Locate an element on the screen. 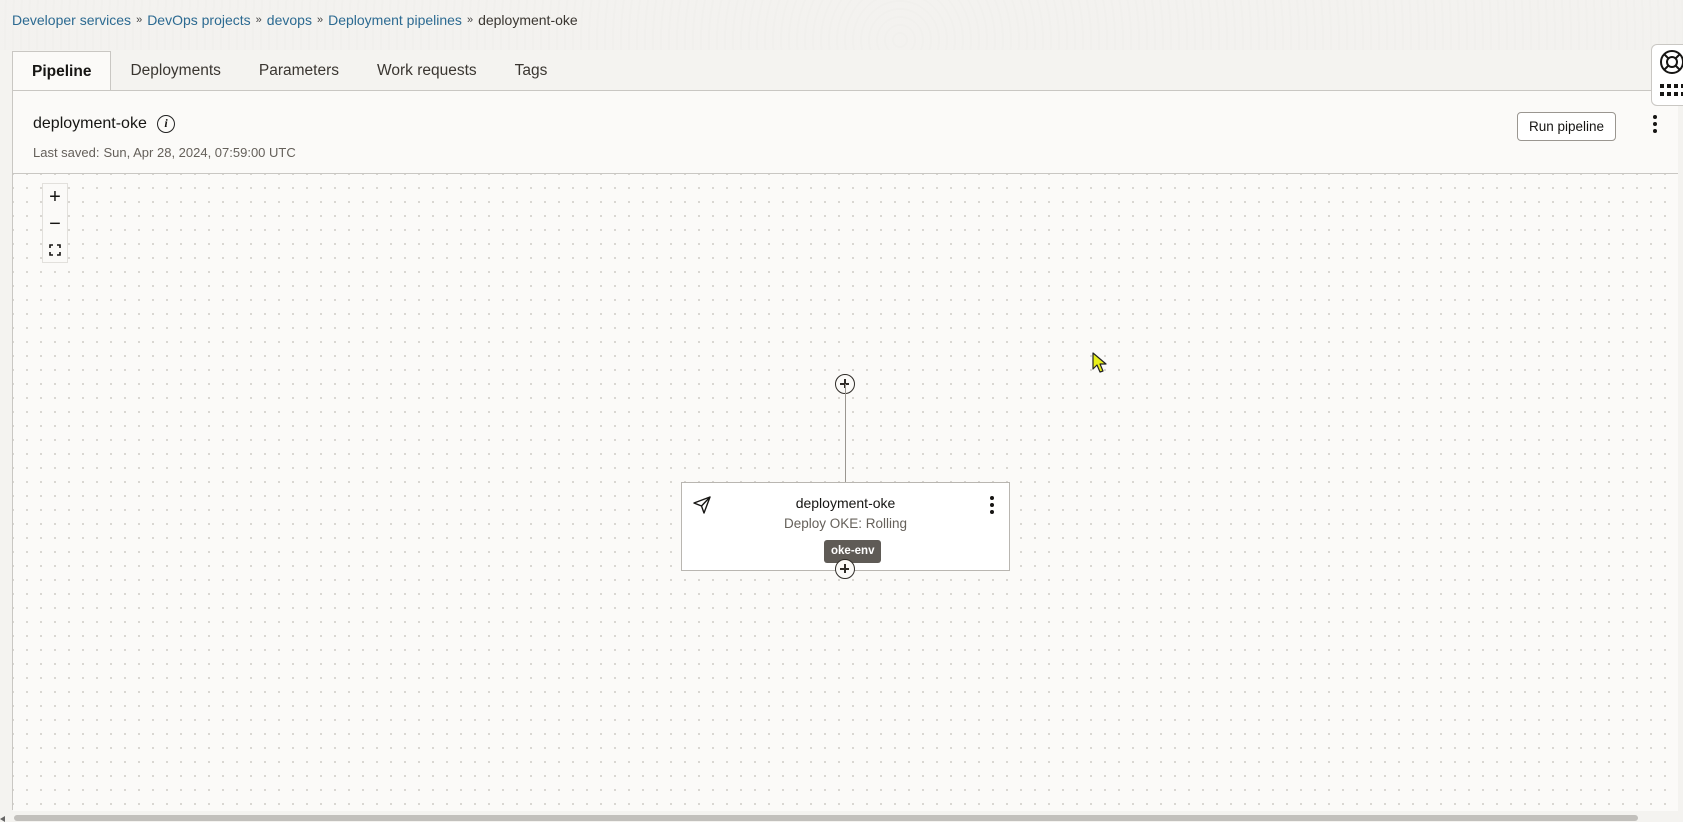 The width and height of the screenshot is (1683, 822). apps-grid-icon is located at coordinates (1671, 92).